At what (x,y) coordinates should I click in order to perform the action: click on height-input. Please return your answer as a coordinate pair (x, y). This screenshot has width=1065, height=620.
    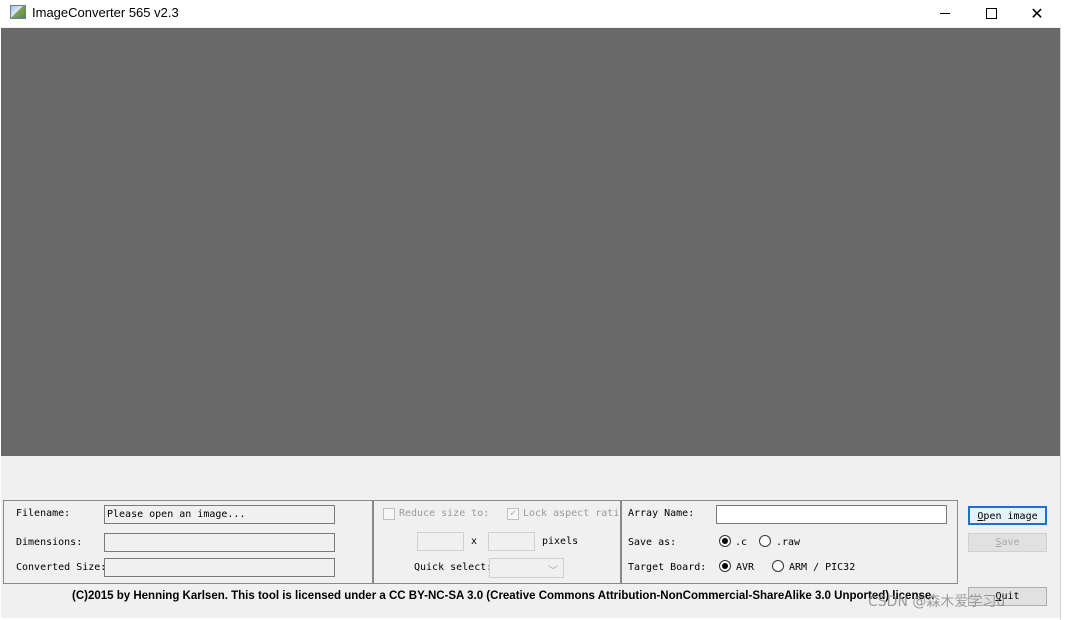
    Looking at the image, I should click on (511, 541).